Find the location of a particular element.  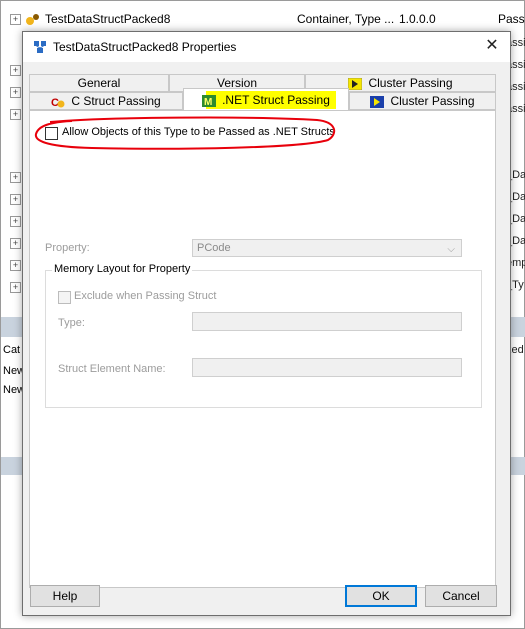

tab-label: .NET Struct Passing is located at coordinates (276, 100).